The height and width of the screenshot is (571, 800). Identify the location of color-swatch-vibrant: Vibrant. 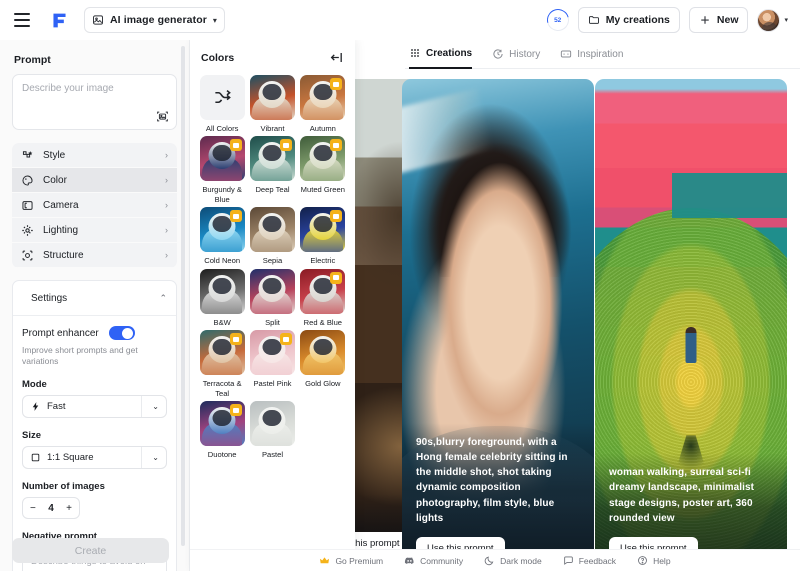
(272, 104).